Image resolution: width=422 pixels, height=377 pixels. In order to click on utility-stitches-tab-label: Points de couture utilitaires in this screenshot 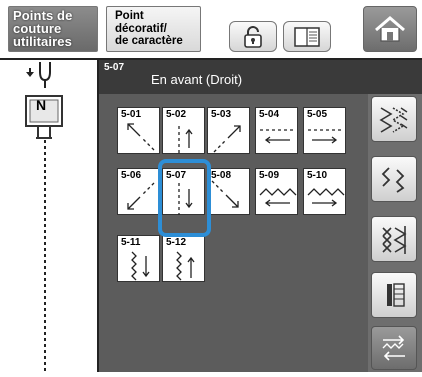, I will do `click(43, 28)`.